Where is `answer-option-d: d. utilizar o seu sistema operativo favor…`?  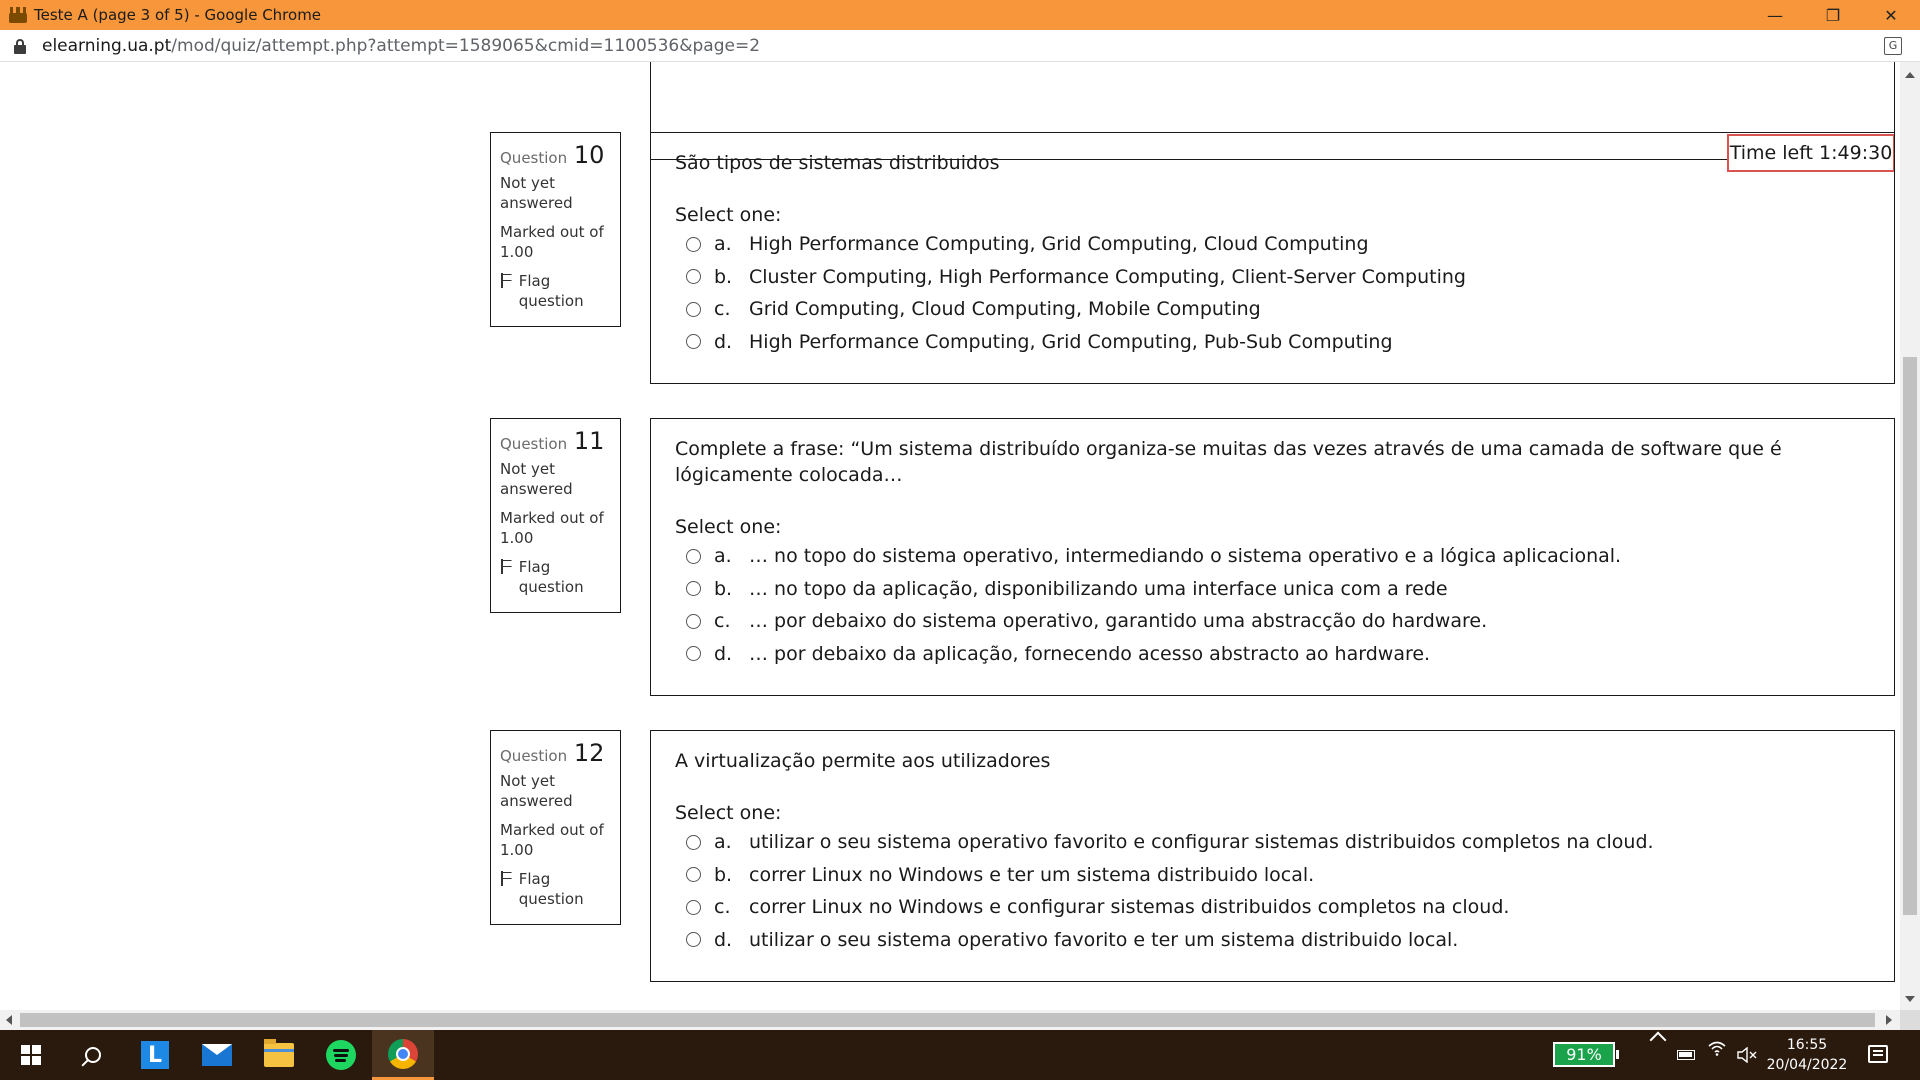
answer-option-d: d. utilizar o seu sistema operativo favor… is located at coordinates (1272, 940).